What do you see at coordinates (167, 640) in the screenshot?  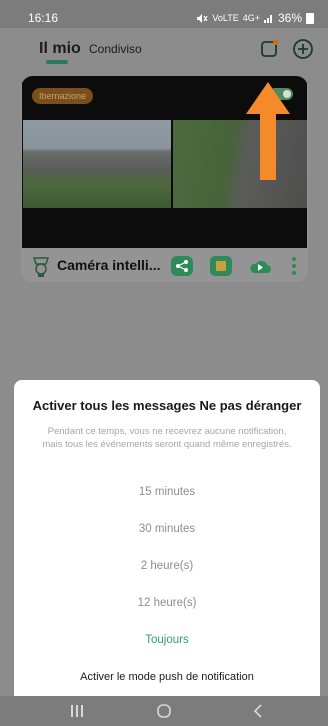 I see `option-always: Toujours` at bounding box center [167, 640].